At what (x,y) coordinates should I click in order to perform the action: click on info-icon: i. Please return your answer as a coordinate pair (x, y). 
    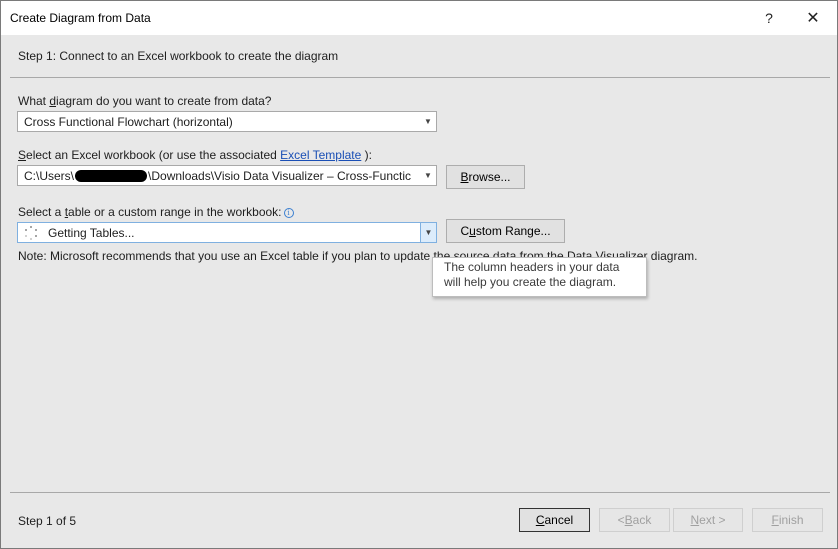
    Looking at the image, I should click on (288, 213).